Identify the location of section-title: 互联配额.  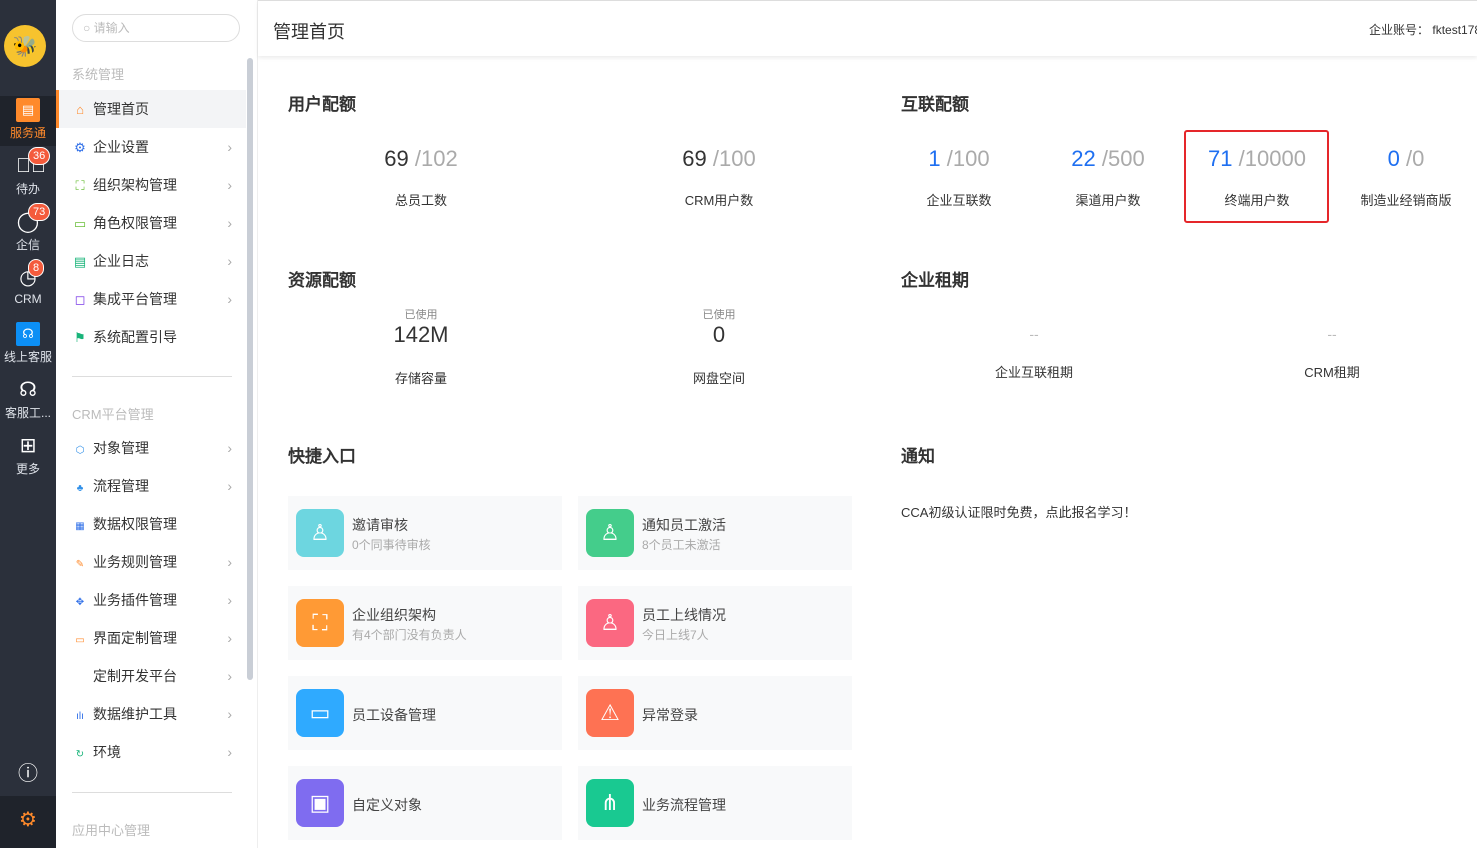
(935, 104).